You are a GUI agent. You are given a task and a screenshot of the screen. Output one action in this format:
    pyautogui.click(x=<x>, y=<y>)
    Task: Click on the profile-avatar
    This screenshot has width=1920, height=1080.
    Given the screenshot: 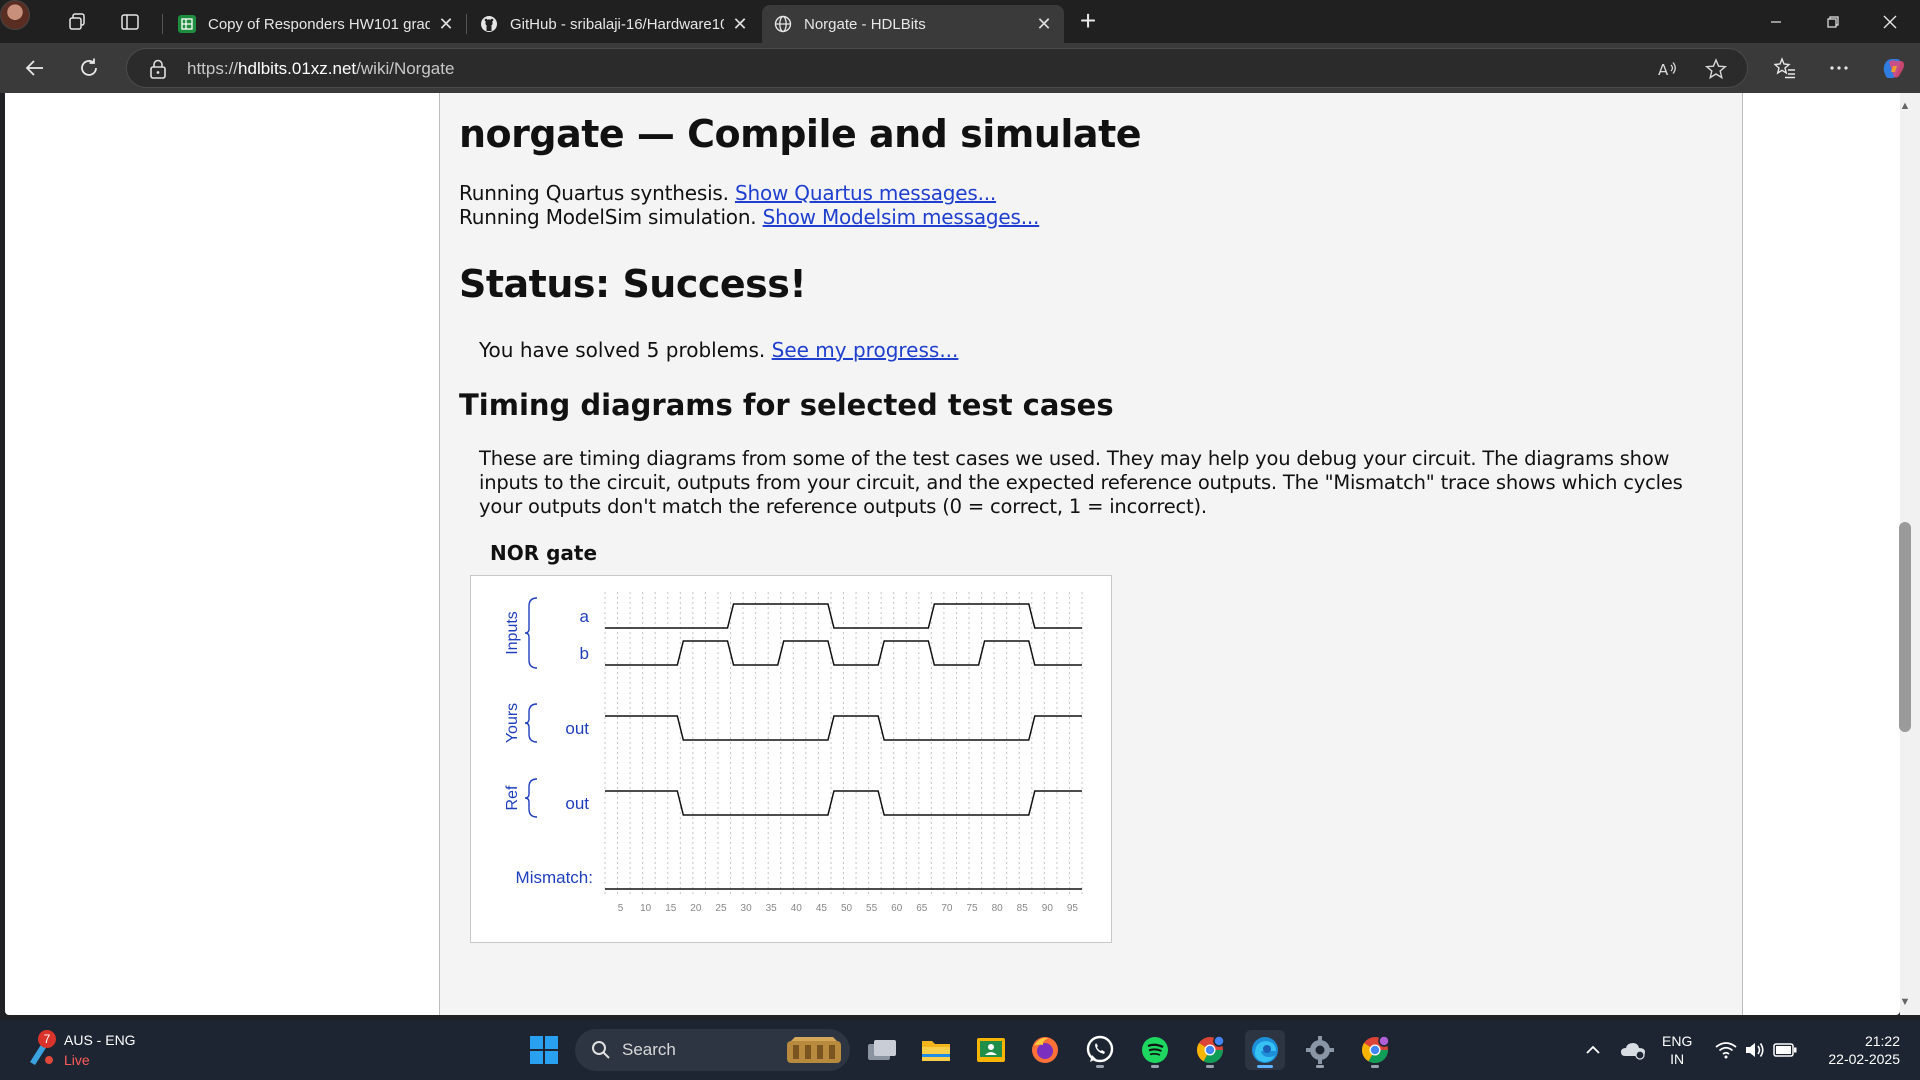 What is the action you would take?
    pyautogui.click(x=15, y=15)
    